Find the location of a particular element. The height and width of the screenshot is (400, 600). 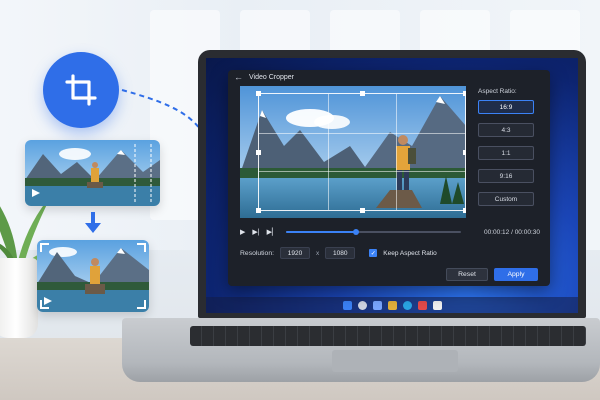

play-icon: ▶ is located at coordinates (242, 232).